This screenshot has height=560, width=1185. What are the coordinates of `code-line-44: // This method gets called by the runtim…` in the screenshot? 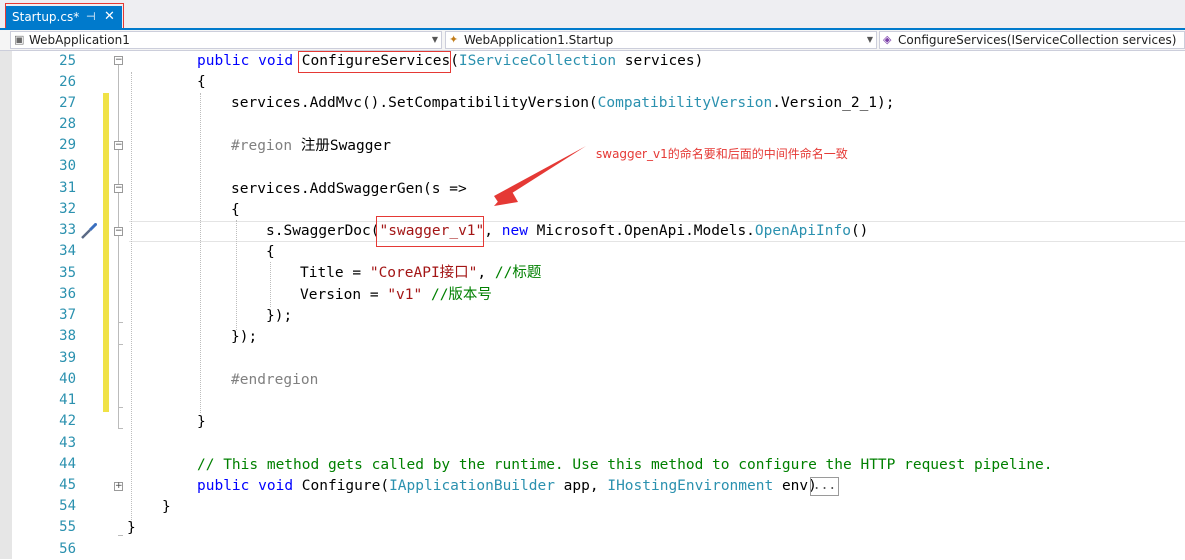 It's located at (625, 465).